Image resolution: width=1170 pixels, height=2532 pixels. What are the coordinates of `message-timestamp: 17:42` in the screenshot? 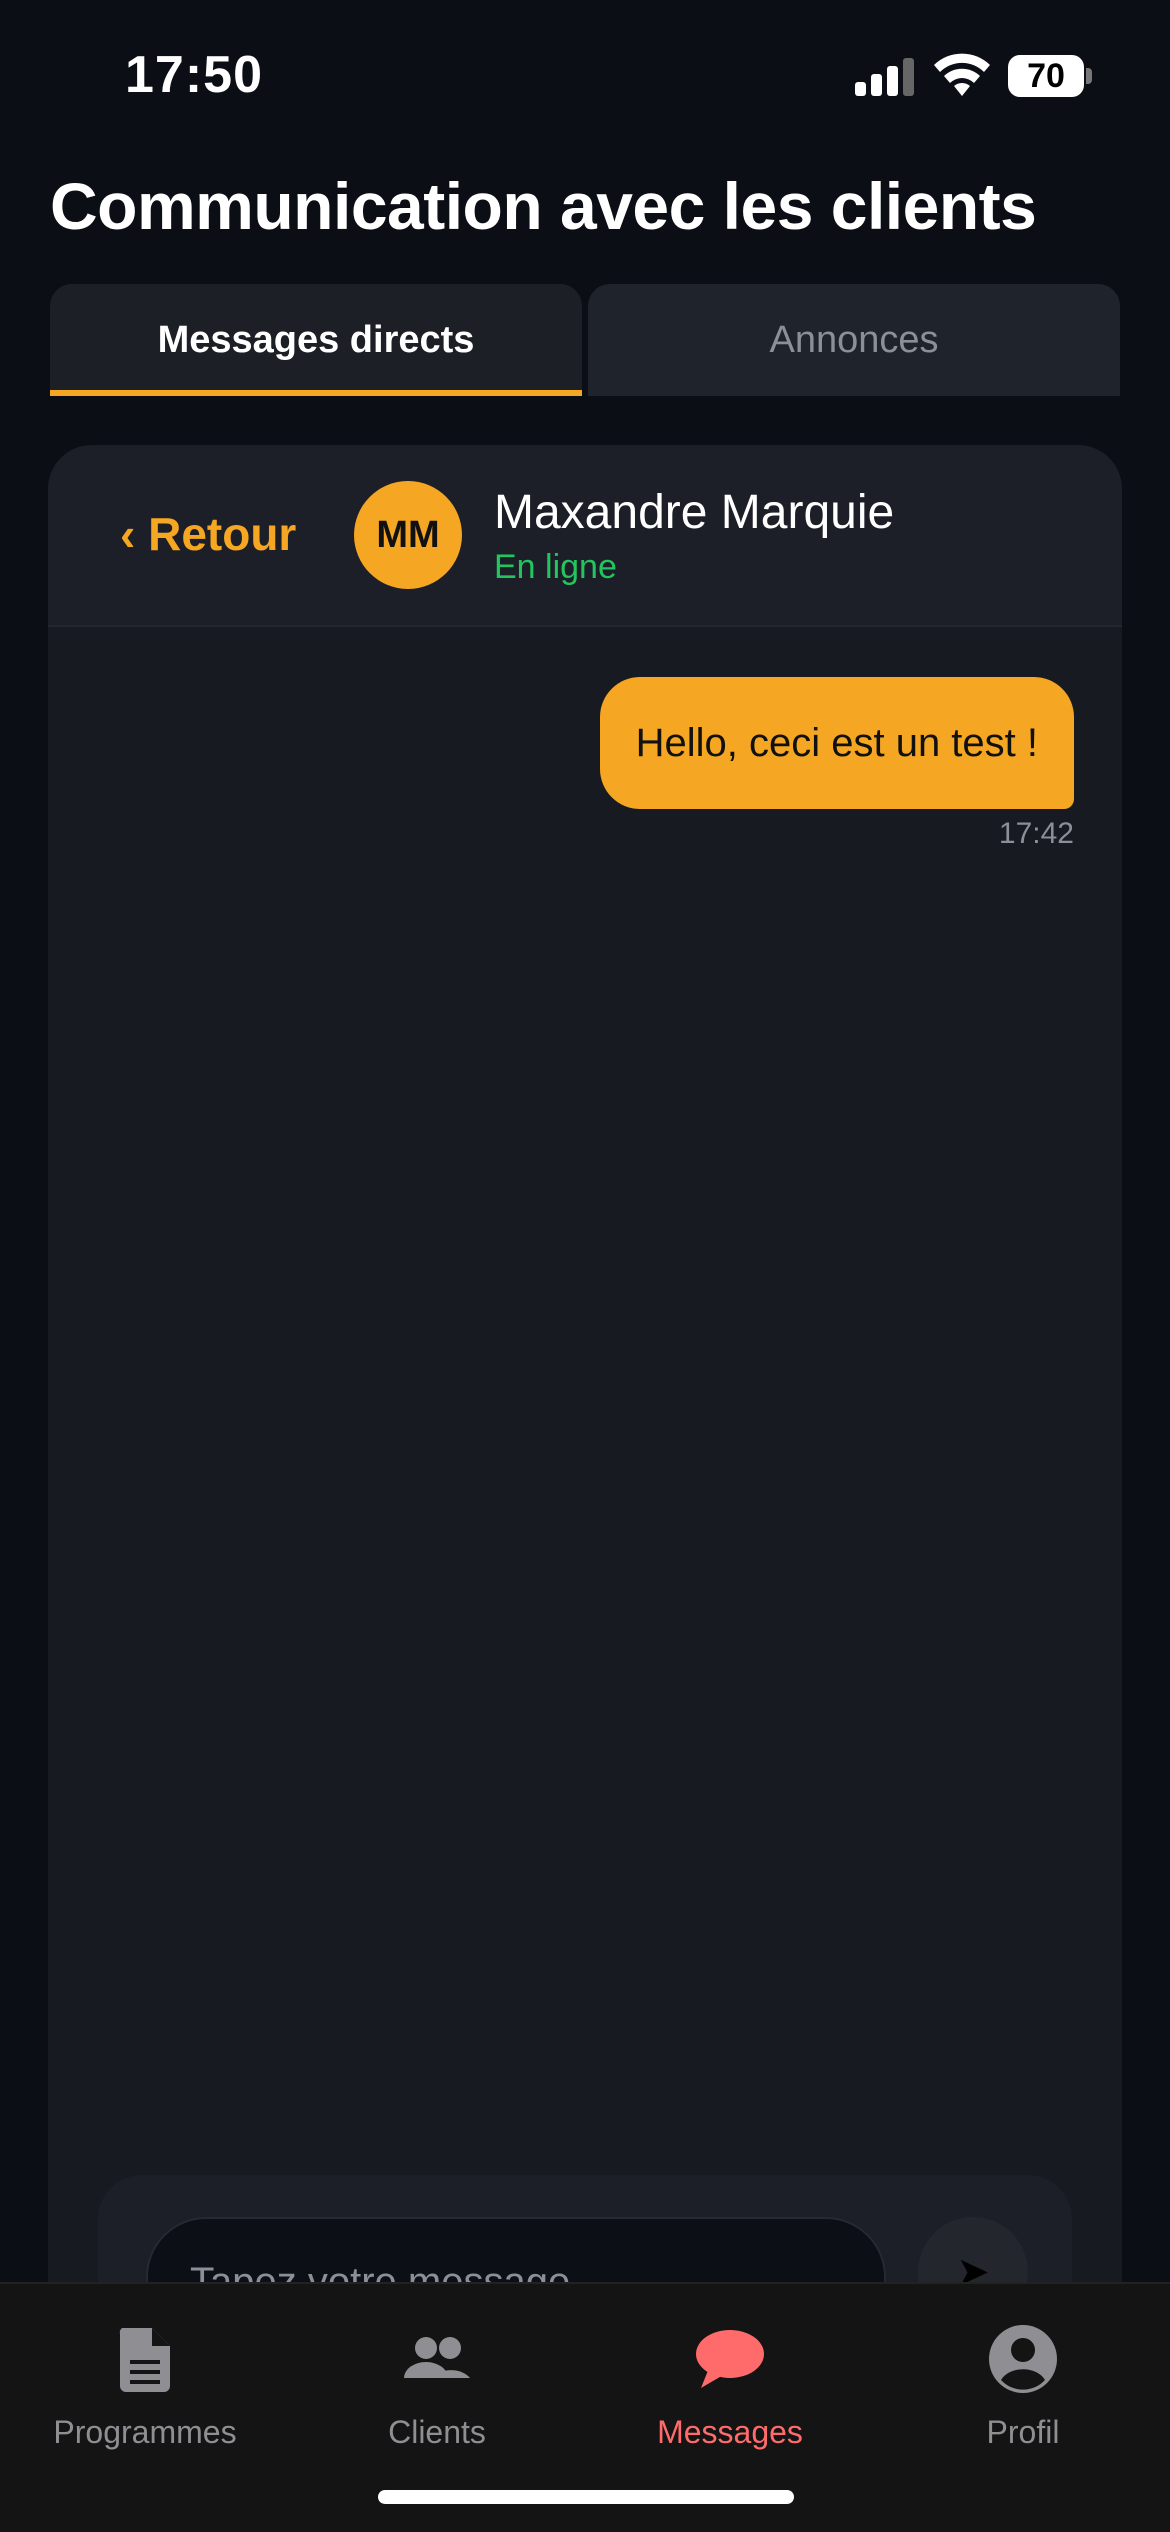 It's located at (1036, 833).